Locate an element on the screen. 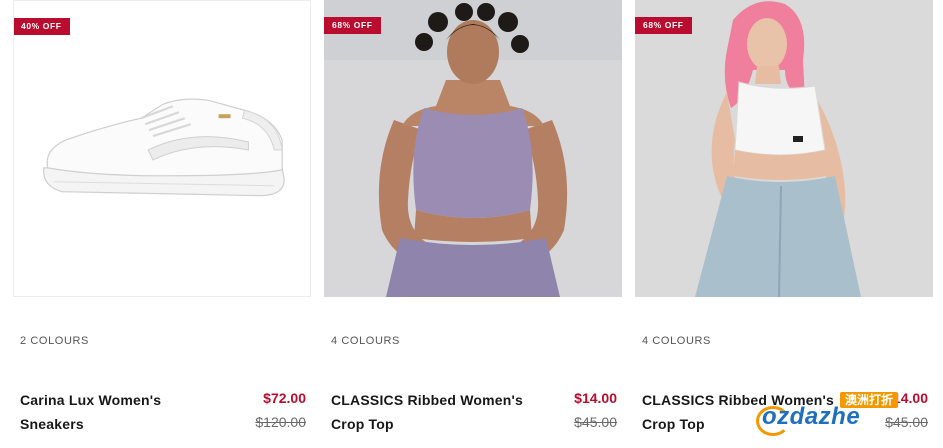  discount-badge: 40% OFF is located at coordinates (42, 26).